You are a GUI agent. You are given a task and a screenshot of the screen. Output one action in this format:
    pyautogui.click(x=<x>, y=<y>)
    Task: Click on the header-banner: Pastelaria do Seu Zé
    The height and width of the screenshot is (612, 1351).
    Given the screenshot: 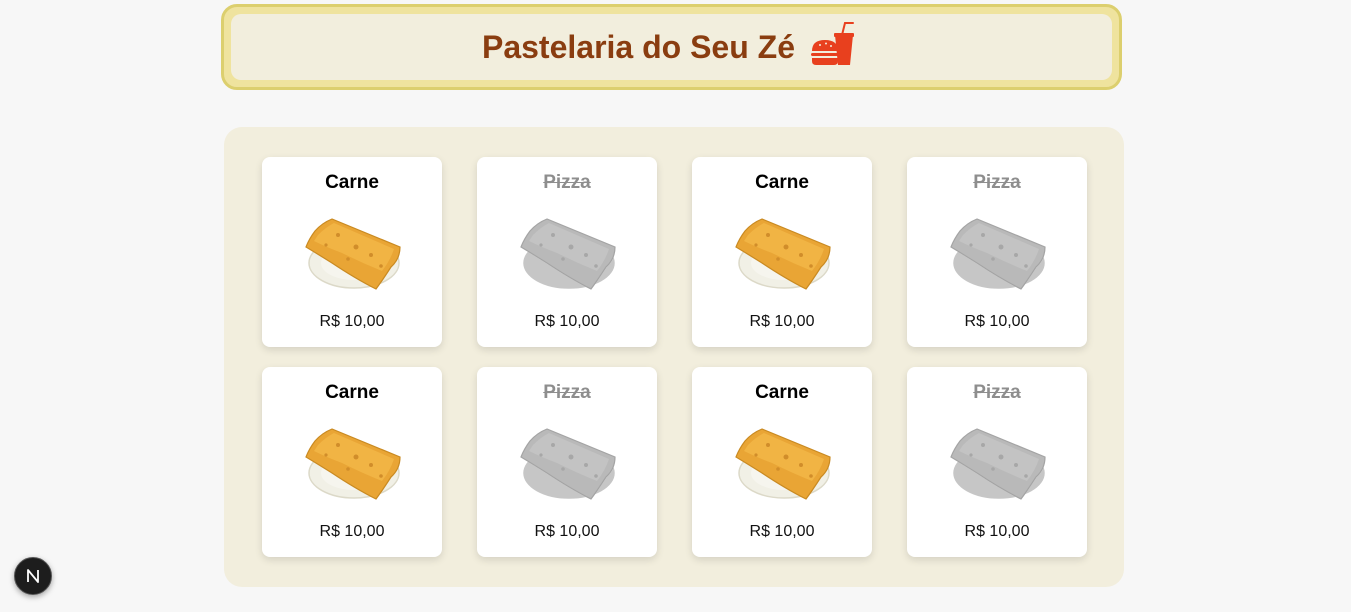 What is the action you would take?
    pyautogui.click(x=671, y=47)
    